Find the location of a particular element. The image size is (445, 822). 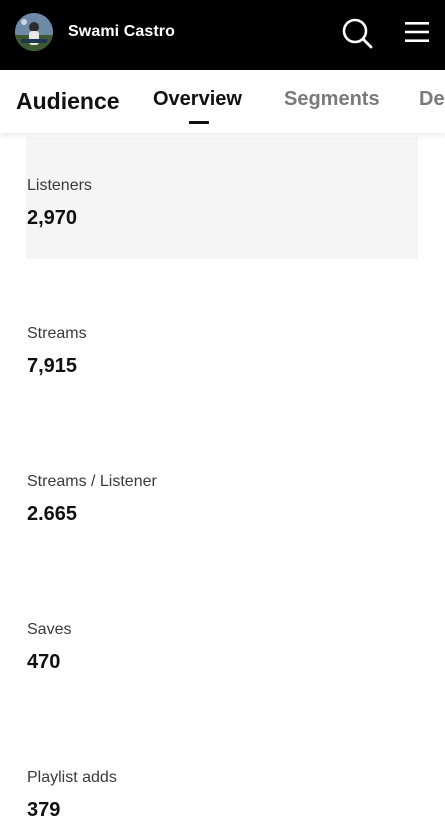

metric-value: 470 is located at coordinates (44, 662).